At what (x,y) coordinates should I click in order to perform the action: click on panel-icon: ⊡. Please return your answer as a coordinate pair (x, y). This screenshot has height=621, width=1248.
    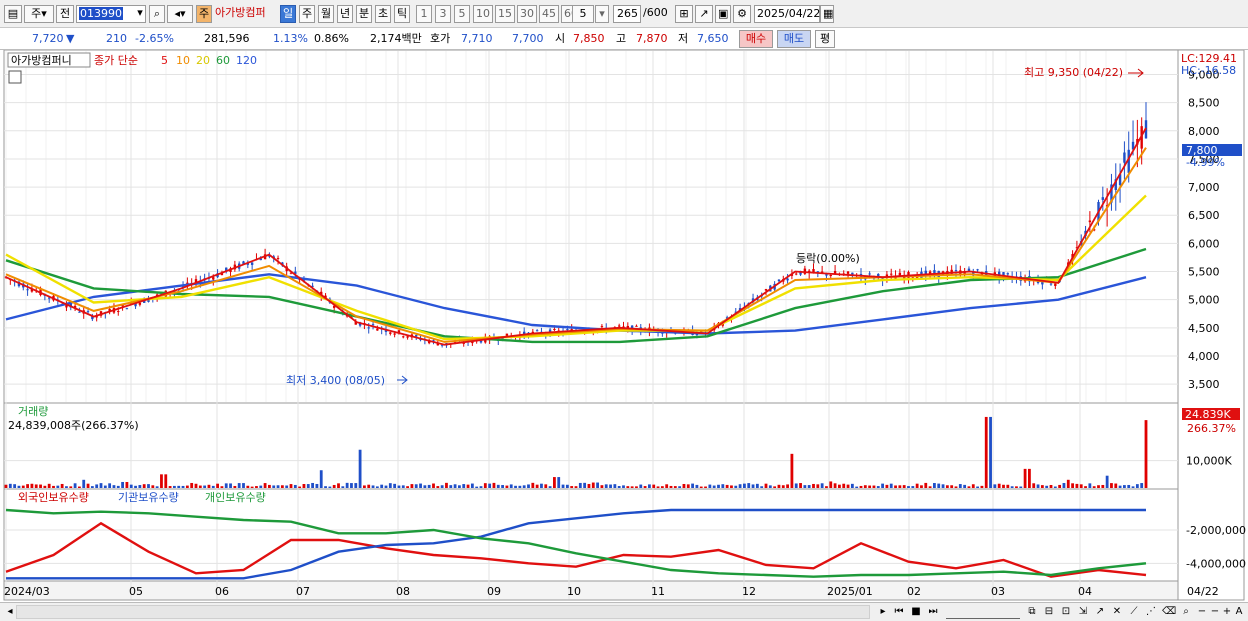
    Looking at the image, I should click on (1066, 612).